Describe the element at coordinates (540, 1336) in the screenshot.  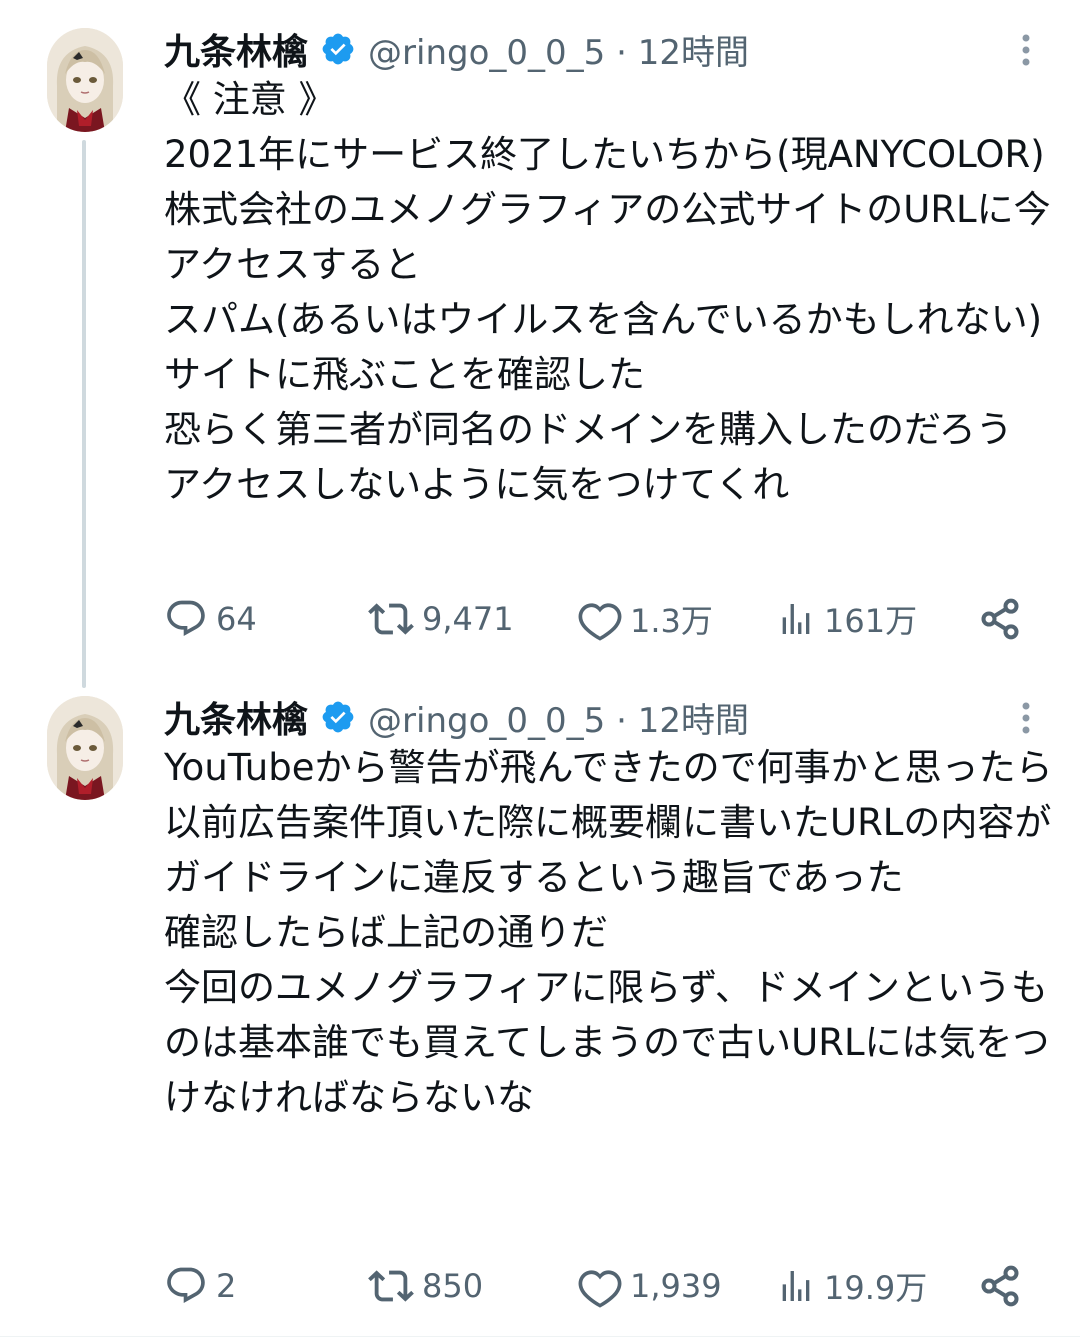
I see `divider` at that location.